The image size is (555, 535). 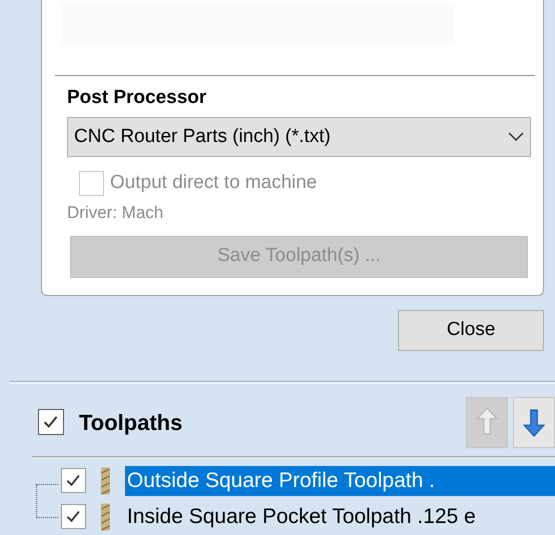 I want to click on post-processor-dropdown: CNC Router Parts (inch) (*.txt), so click(x=299, y=137).